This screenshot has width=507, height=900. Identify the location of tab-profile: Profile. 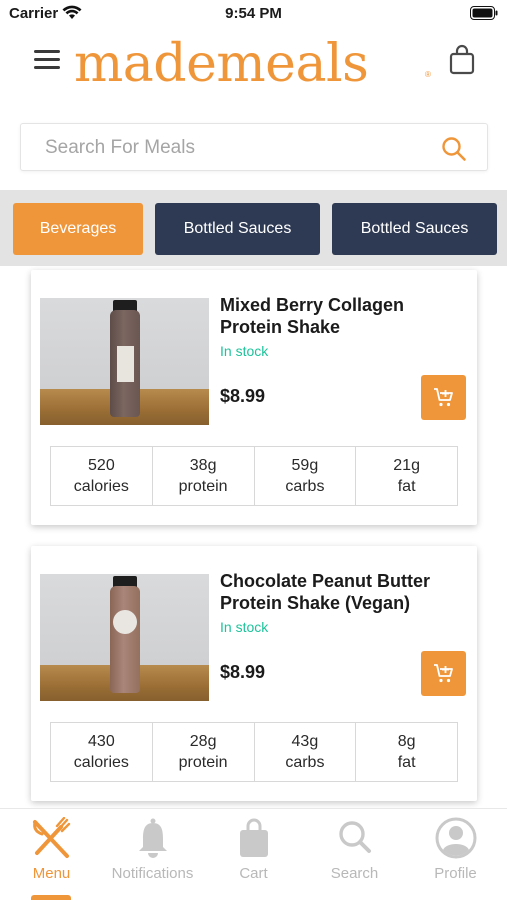
(455, 849).